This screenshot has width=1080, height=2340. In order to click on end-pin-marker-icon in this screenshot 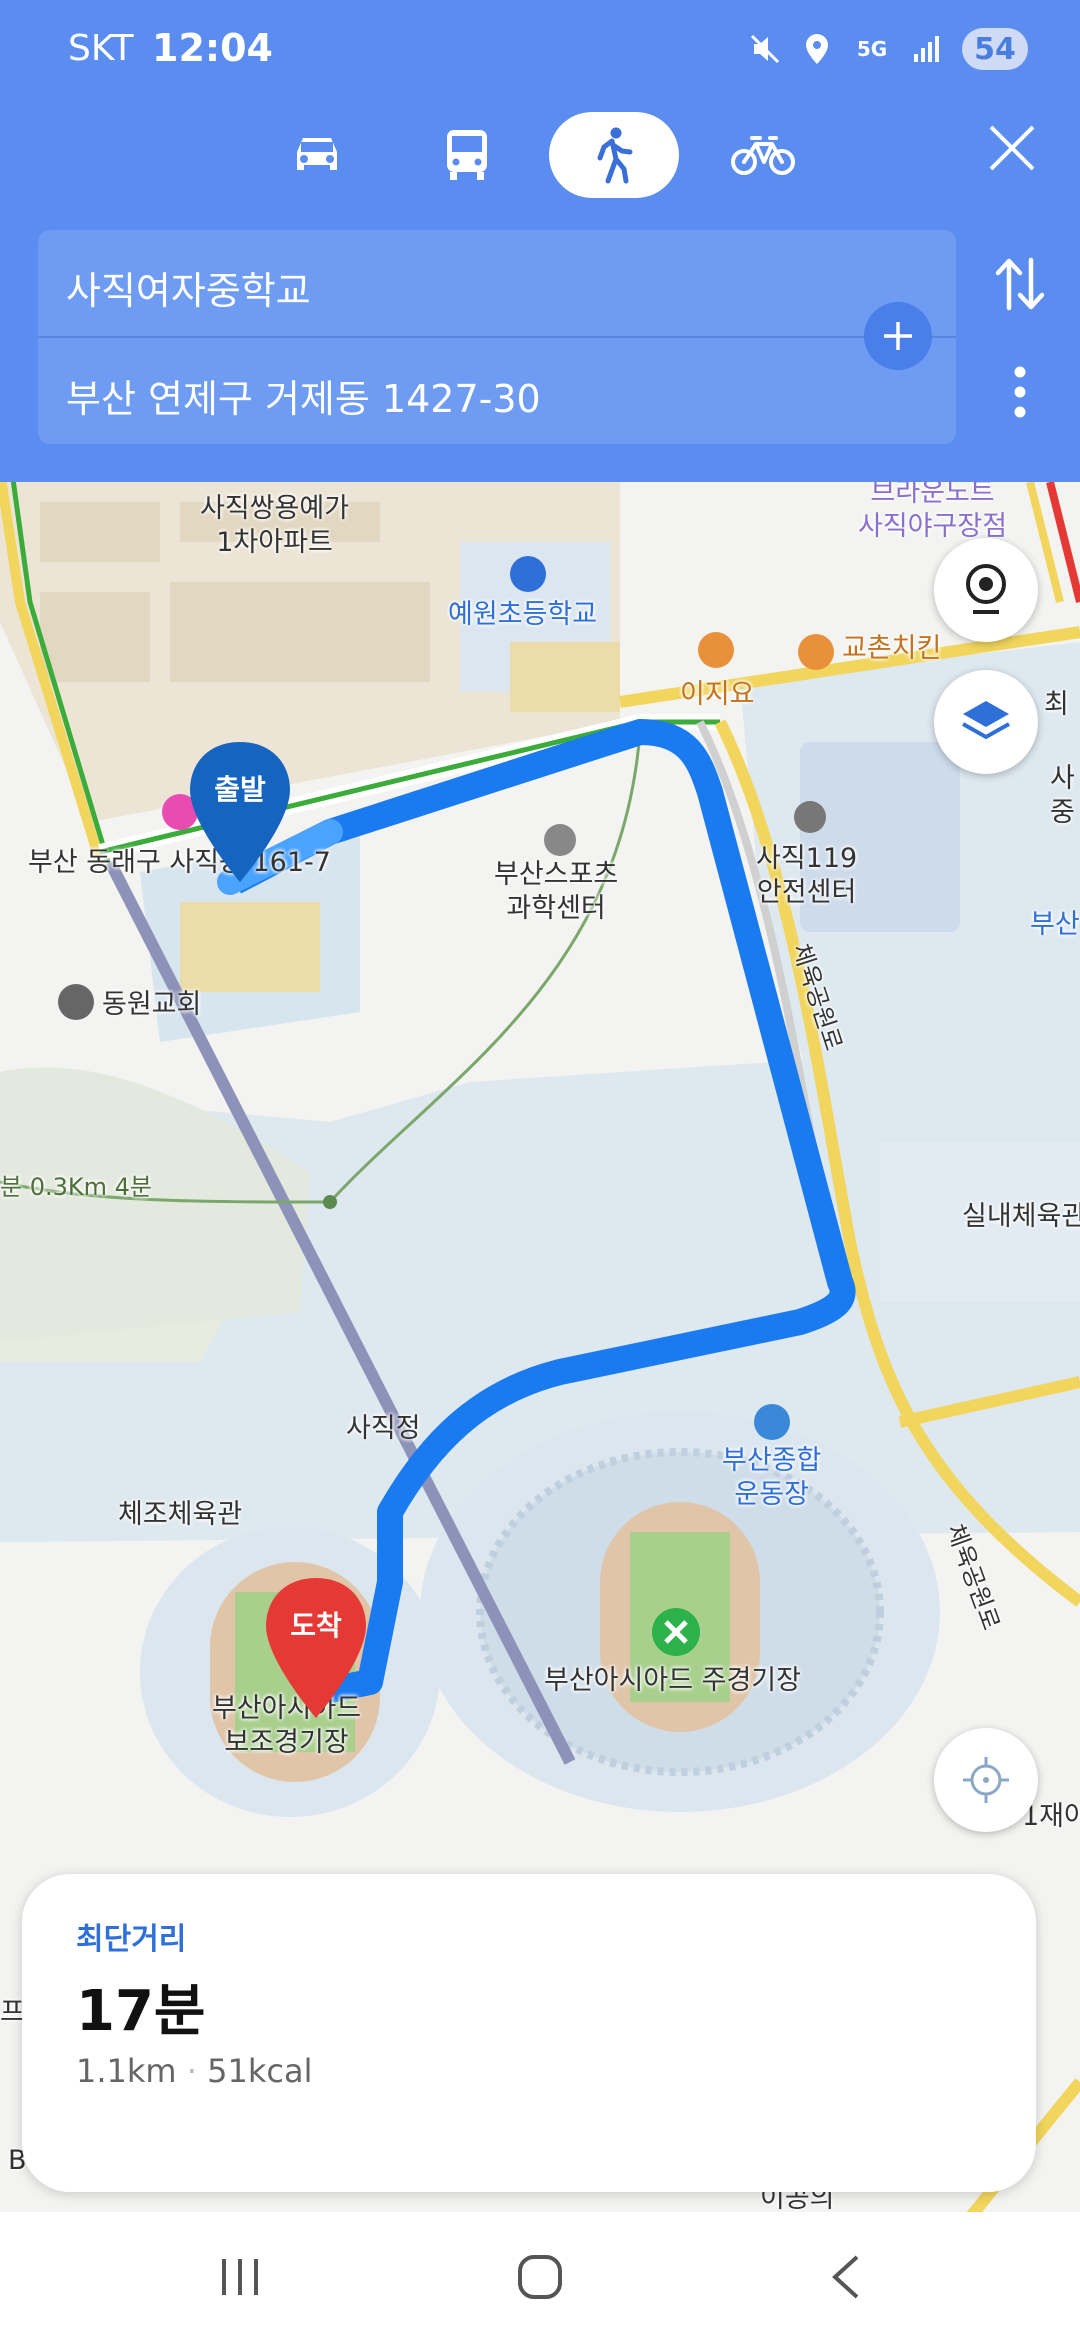, I will do `click(316, 1648)`.